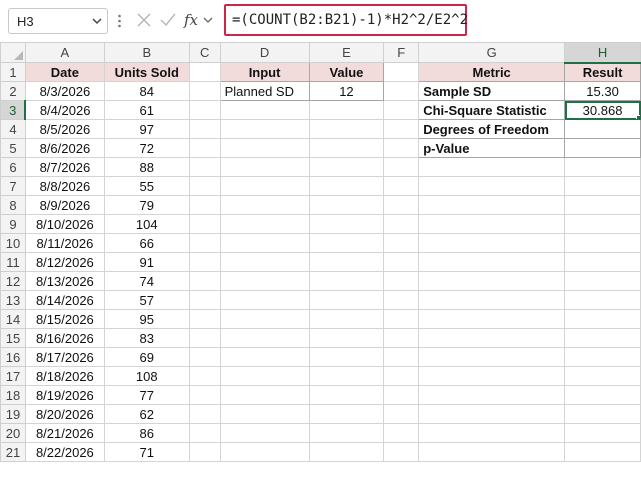  What do you see at coordinates (146, 52) in the screenshot?
I see `col-header-b: B` at bounding box center [146, 52].